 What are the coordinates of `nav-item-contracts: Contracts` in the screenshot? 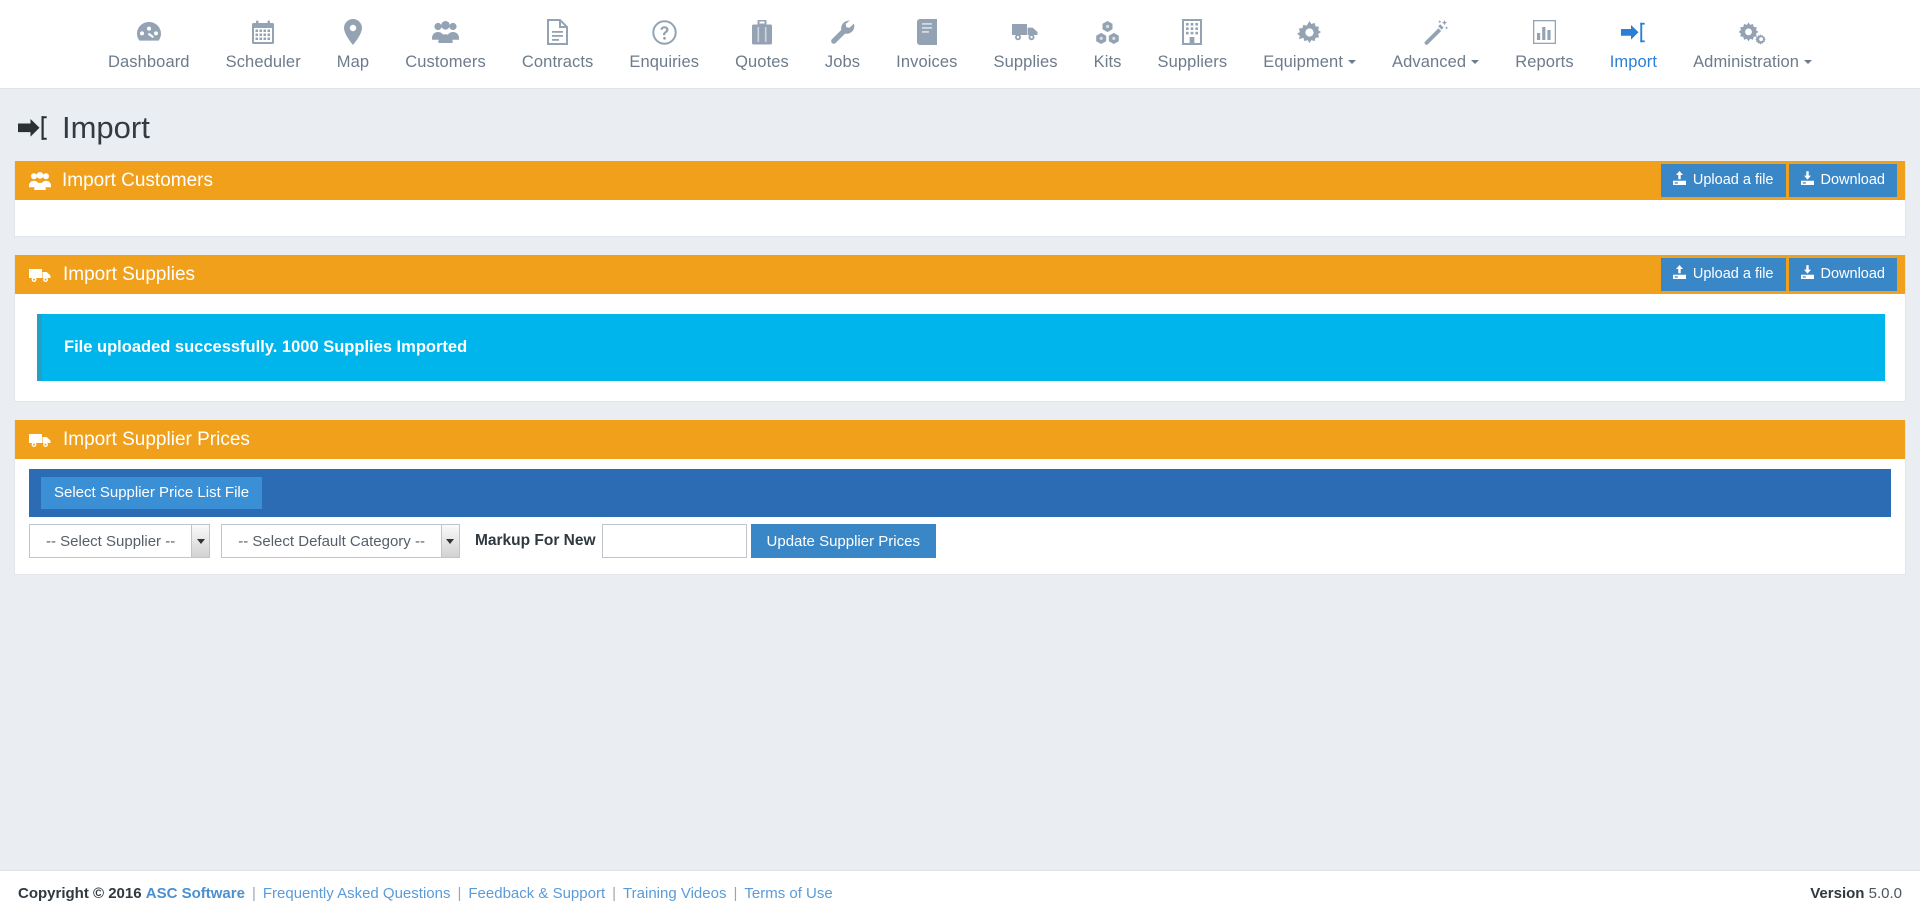 It's located at (558, 45).